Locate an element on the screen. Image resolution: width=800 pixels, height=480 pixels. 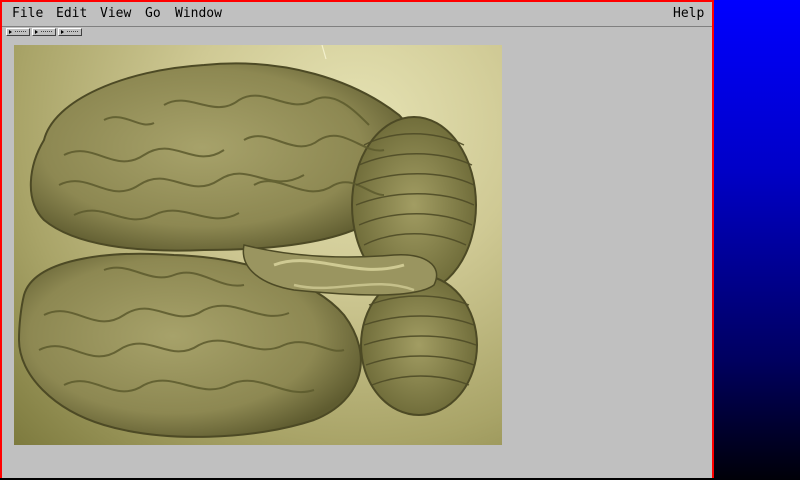
desktop-background is located at coordinates (757, 240).